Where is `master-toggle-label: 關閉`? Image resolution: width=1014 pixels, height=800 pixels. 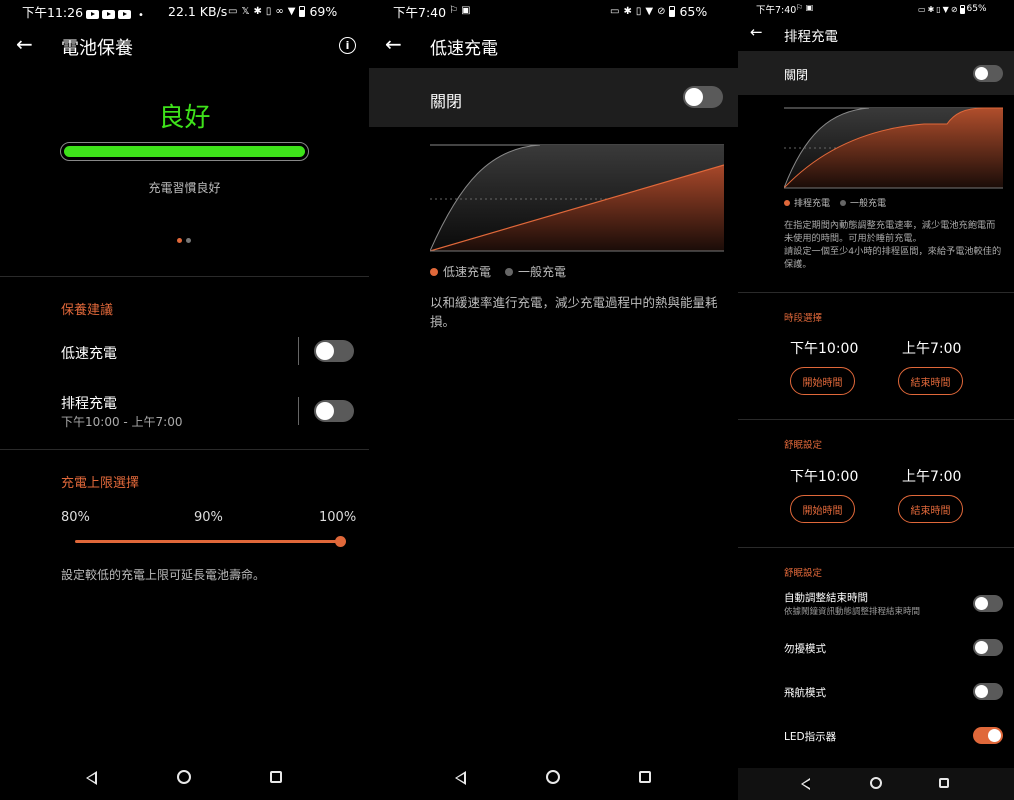
master-toggle-label: 關閉 is located at coordinates (446, 101).